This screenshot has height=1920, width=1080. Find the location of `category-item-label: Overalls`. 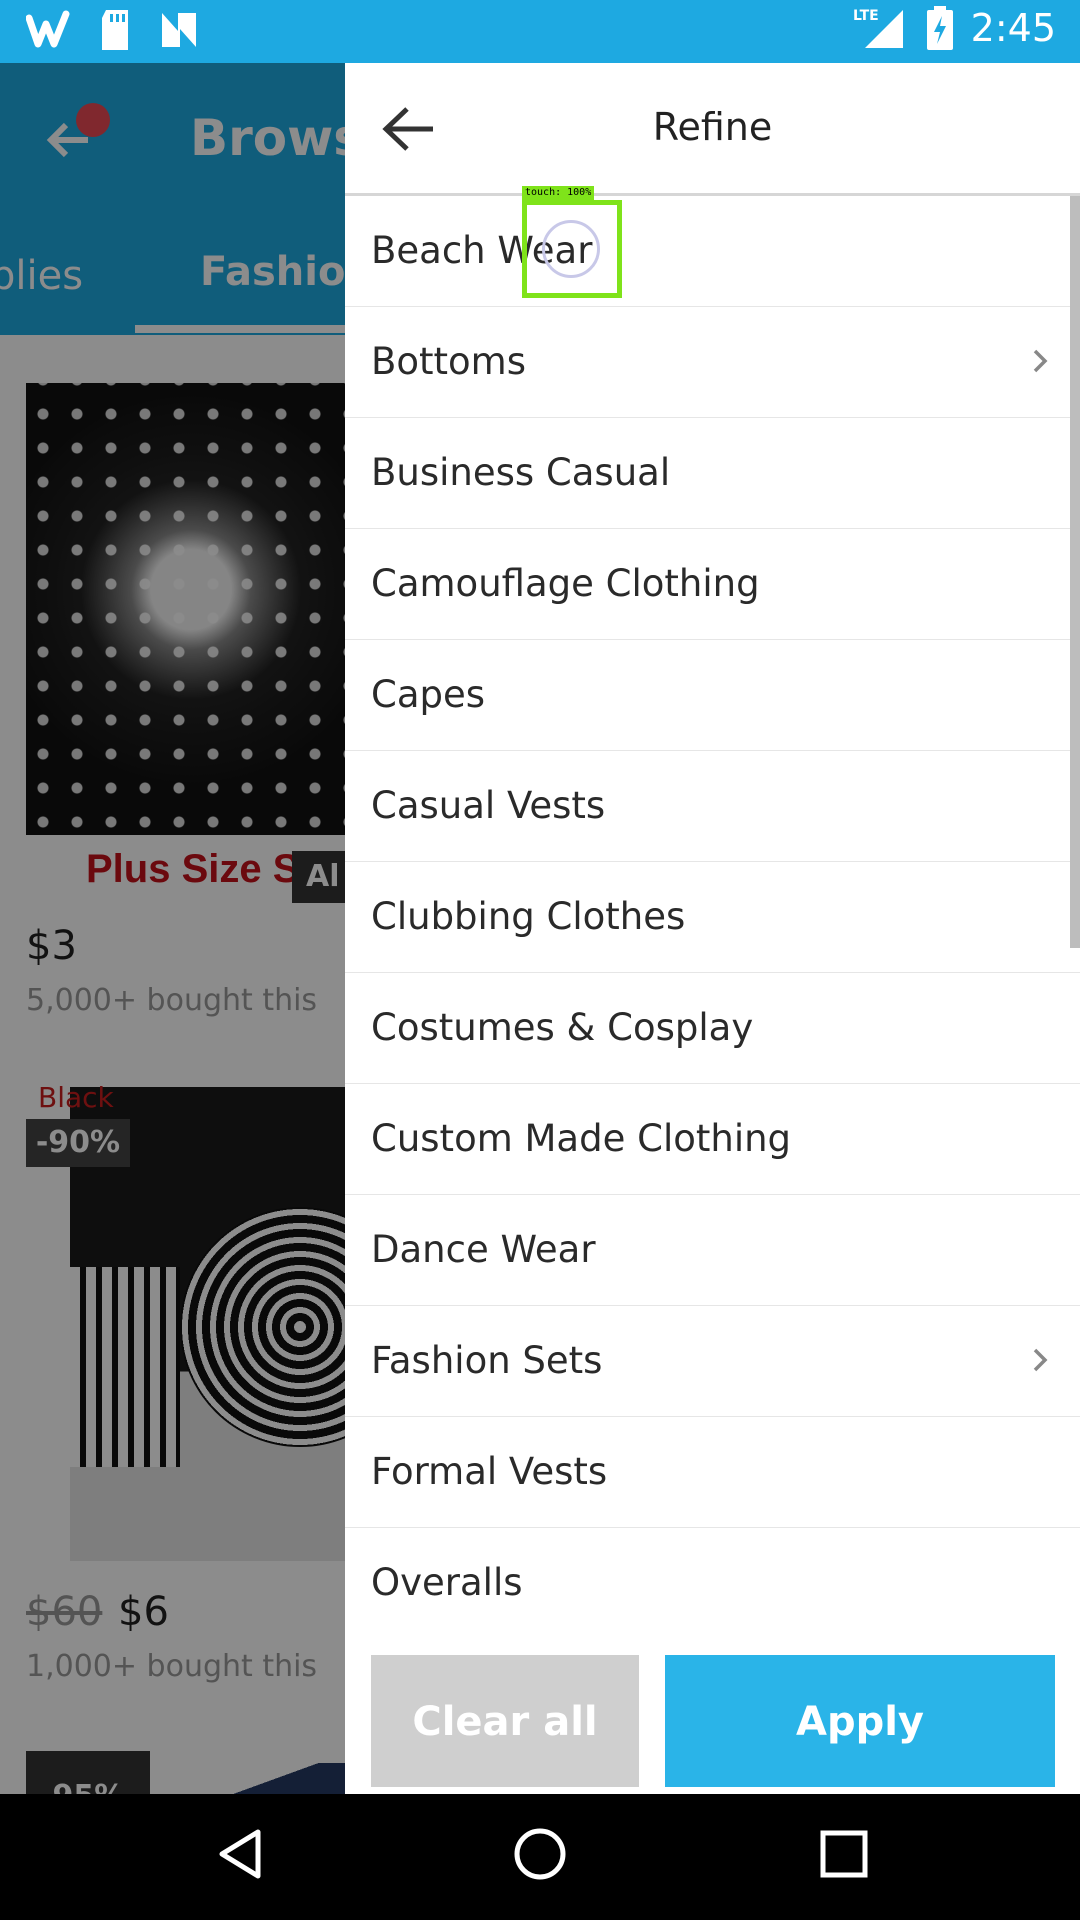

category-item-label: Overalls is located at coordinates (447, 1582).